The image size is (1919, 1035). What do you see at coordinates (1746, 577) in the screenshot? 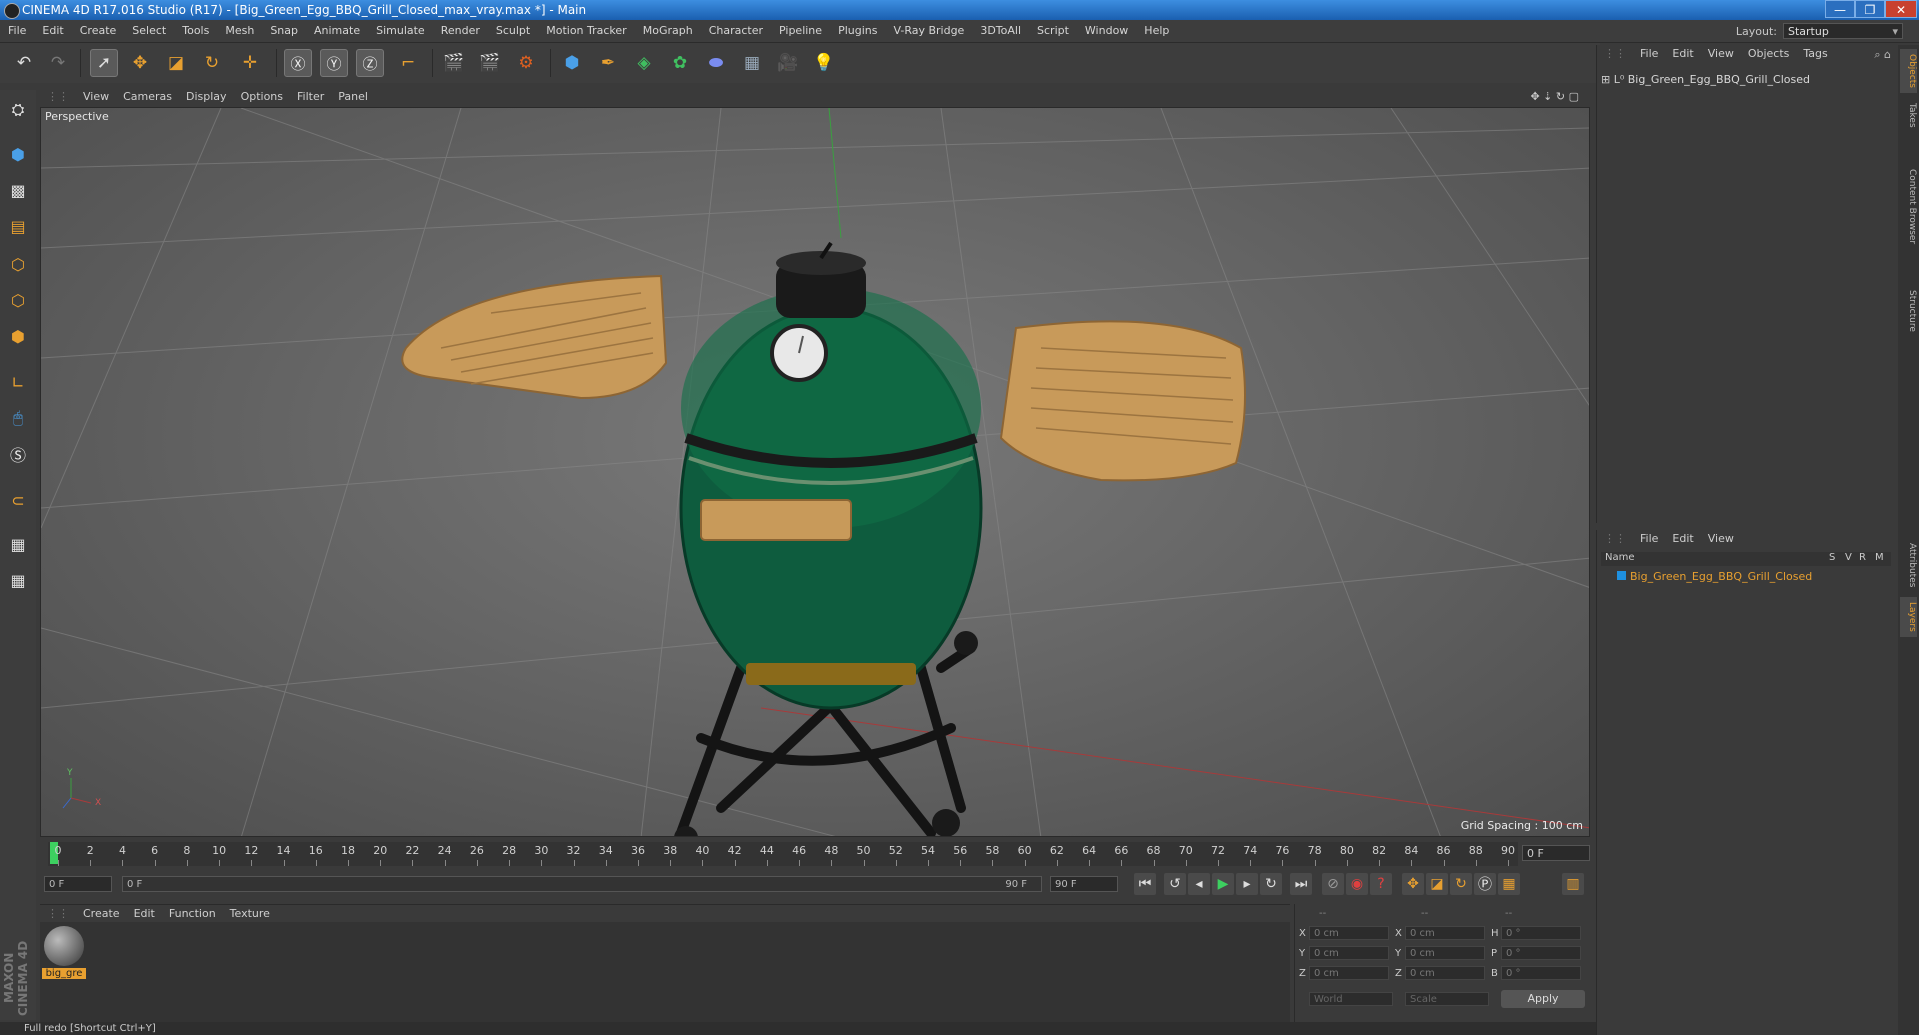
I see `layer-row: Big_Green_Egg_BBQ_Grill_Closed` at bounding box center [1746, 577].